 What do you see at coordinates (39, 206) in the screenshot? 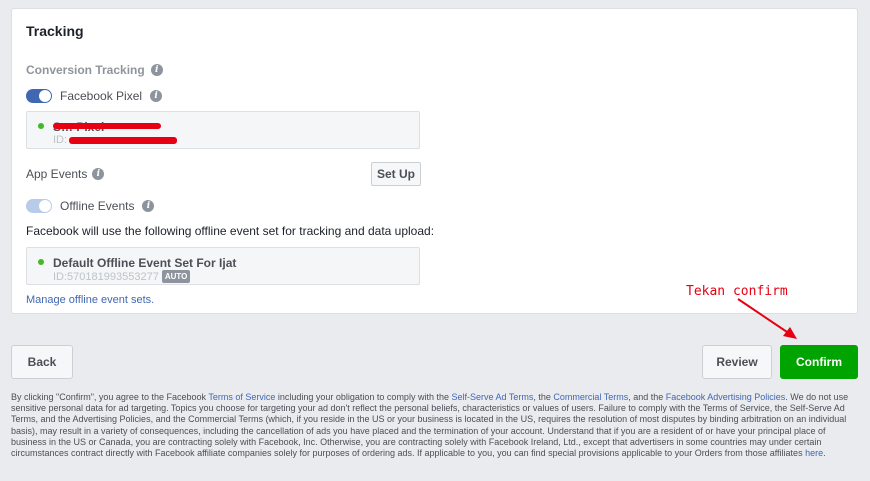
I see `offline-events-toggle` at bounding box center [39, 206].